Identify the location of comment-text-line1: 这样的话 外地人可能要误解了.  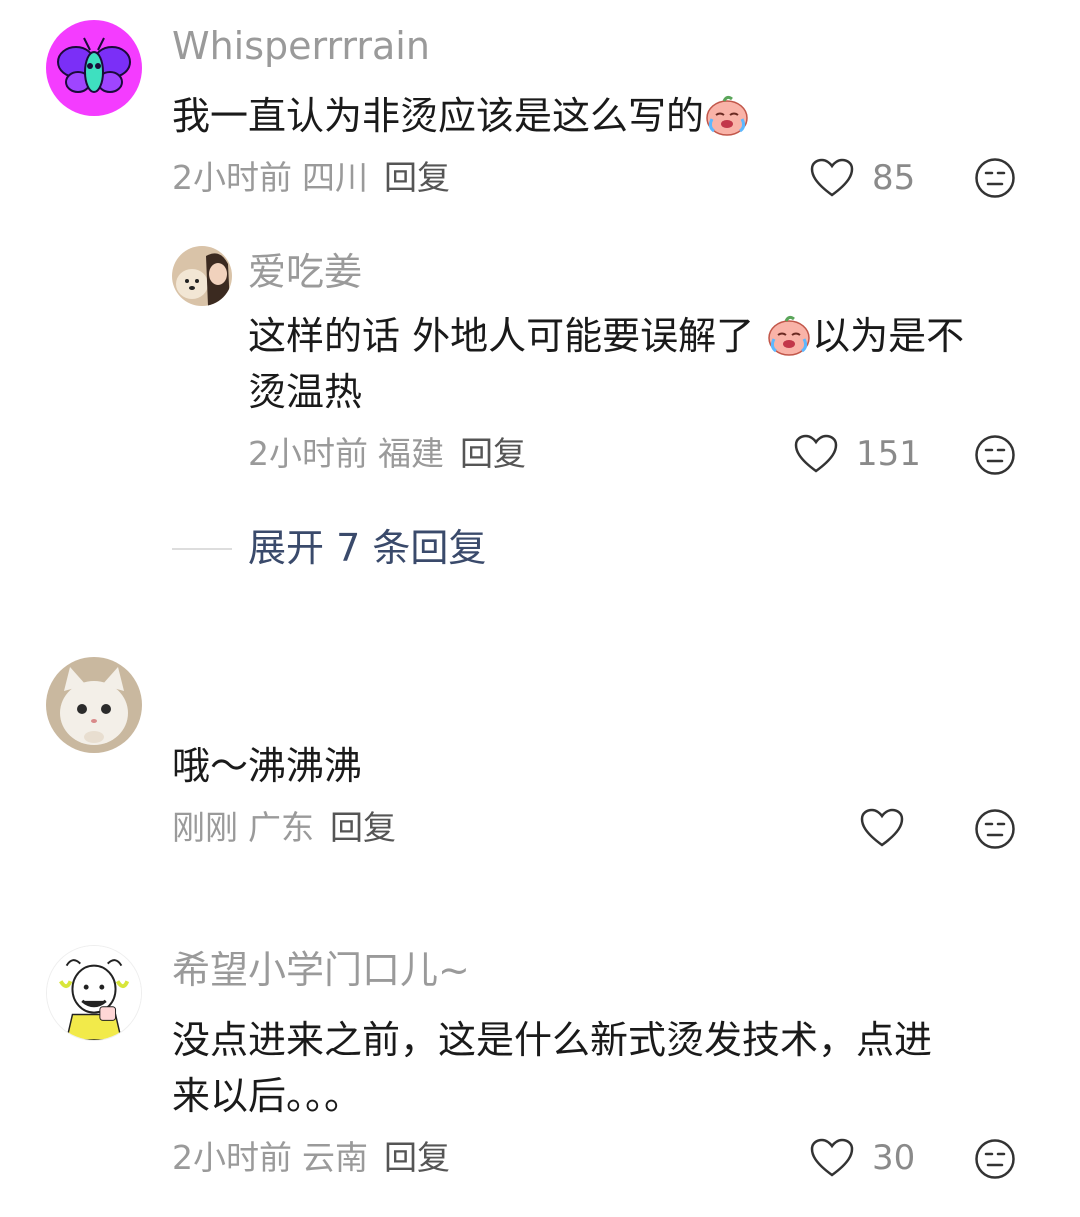
(507, 336).